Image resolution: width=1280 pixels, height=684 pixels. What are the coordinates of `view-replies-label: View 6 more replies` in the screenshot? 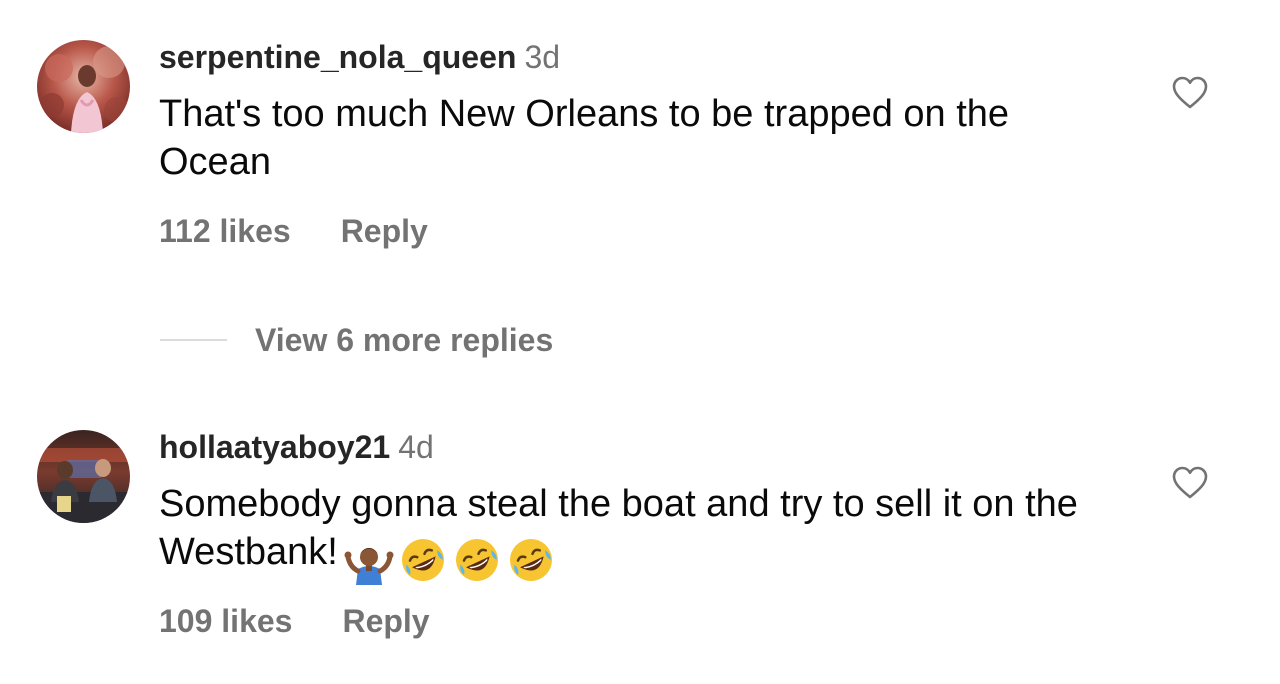 It's located at (404, 340).